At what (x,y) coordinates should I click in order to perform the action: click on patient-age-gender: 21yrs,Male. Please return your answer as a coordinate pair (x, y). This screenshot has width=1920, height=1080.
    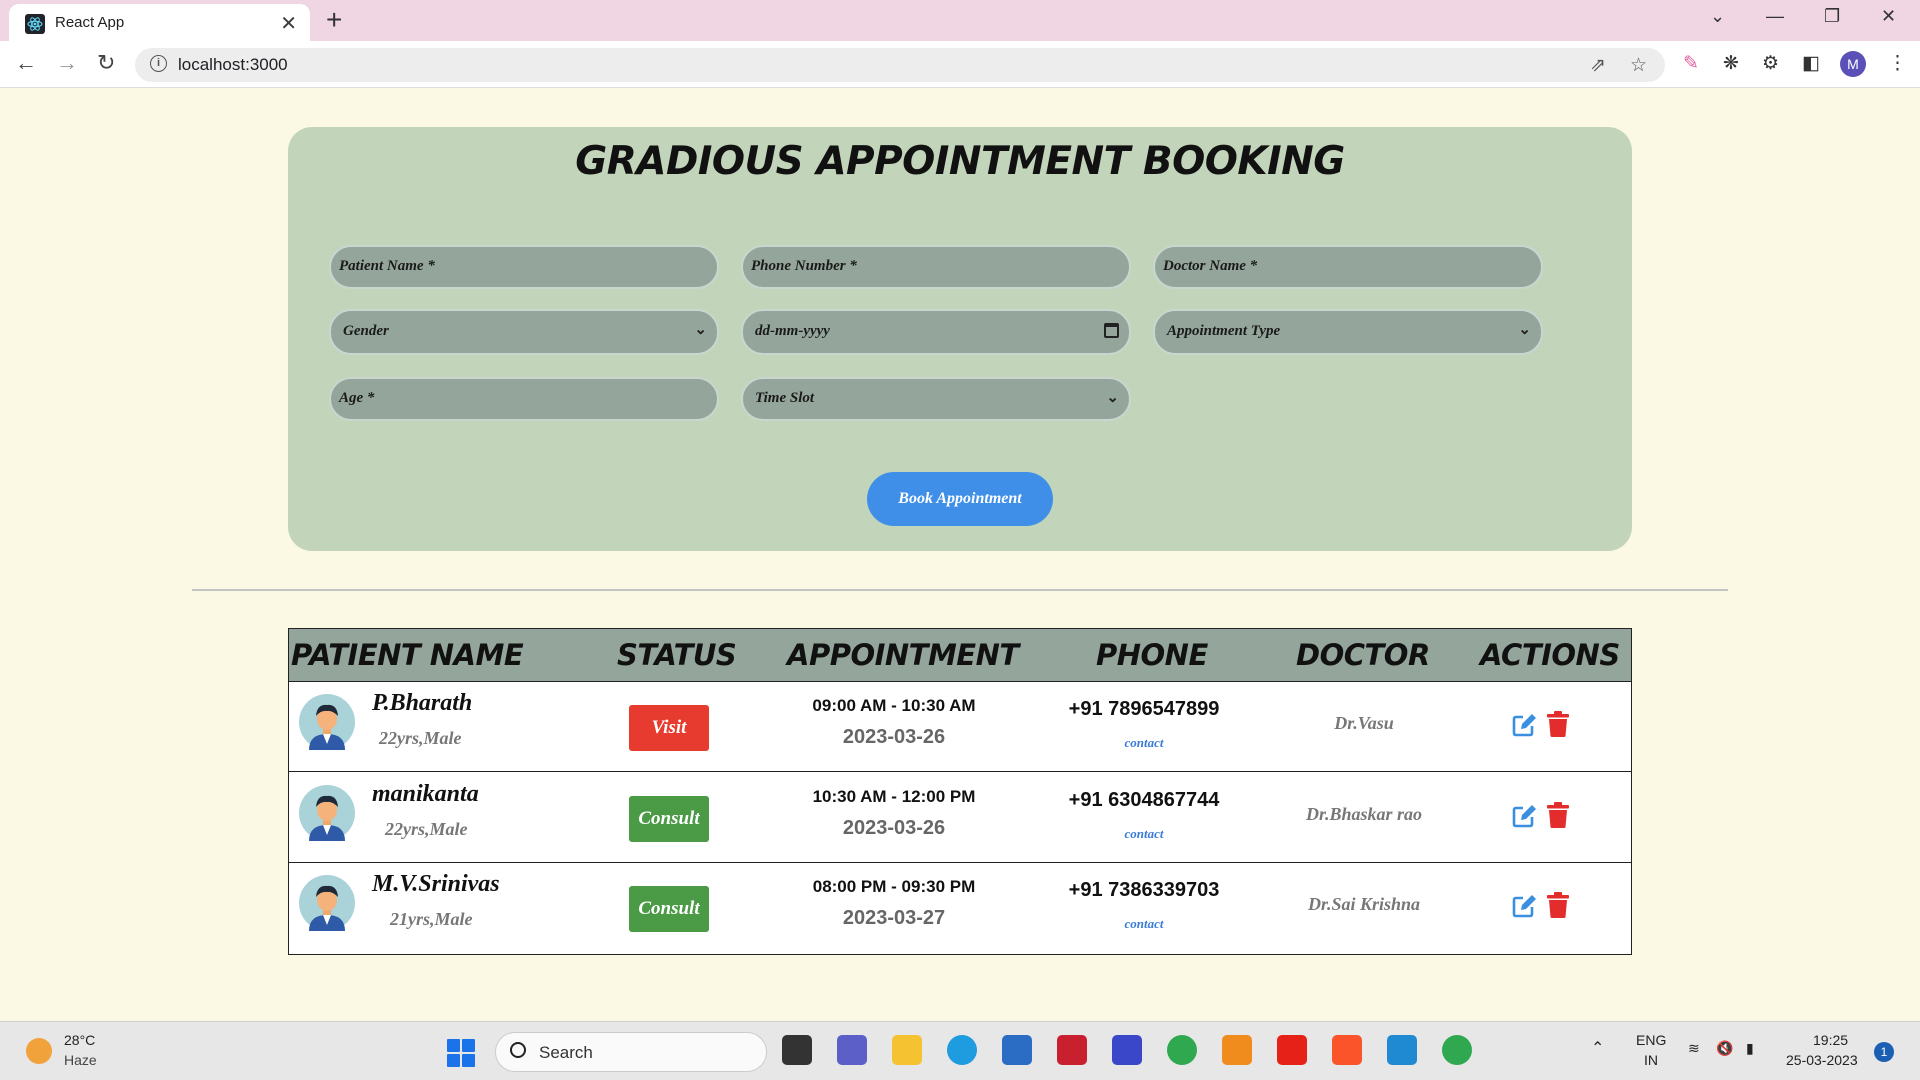
    Looking at the image, I should click on (431, 919).